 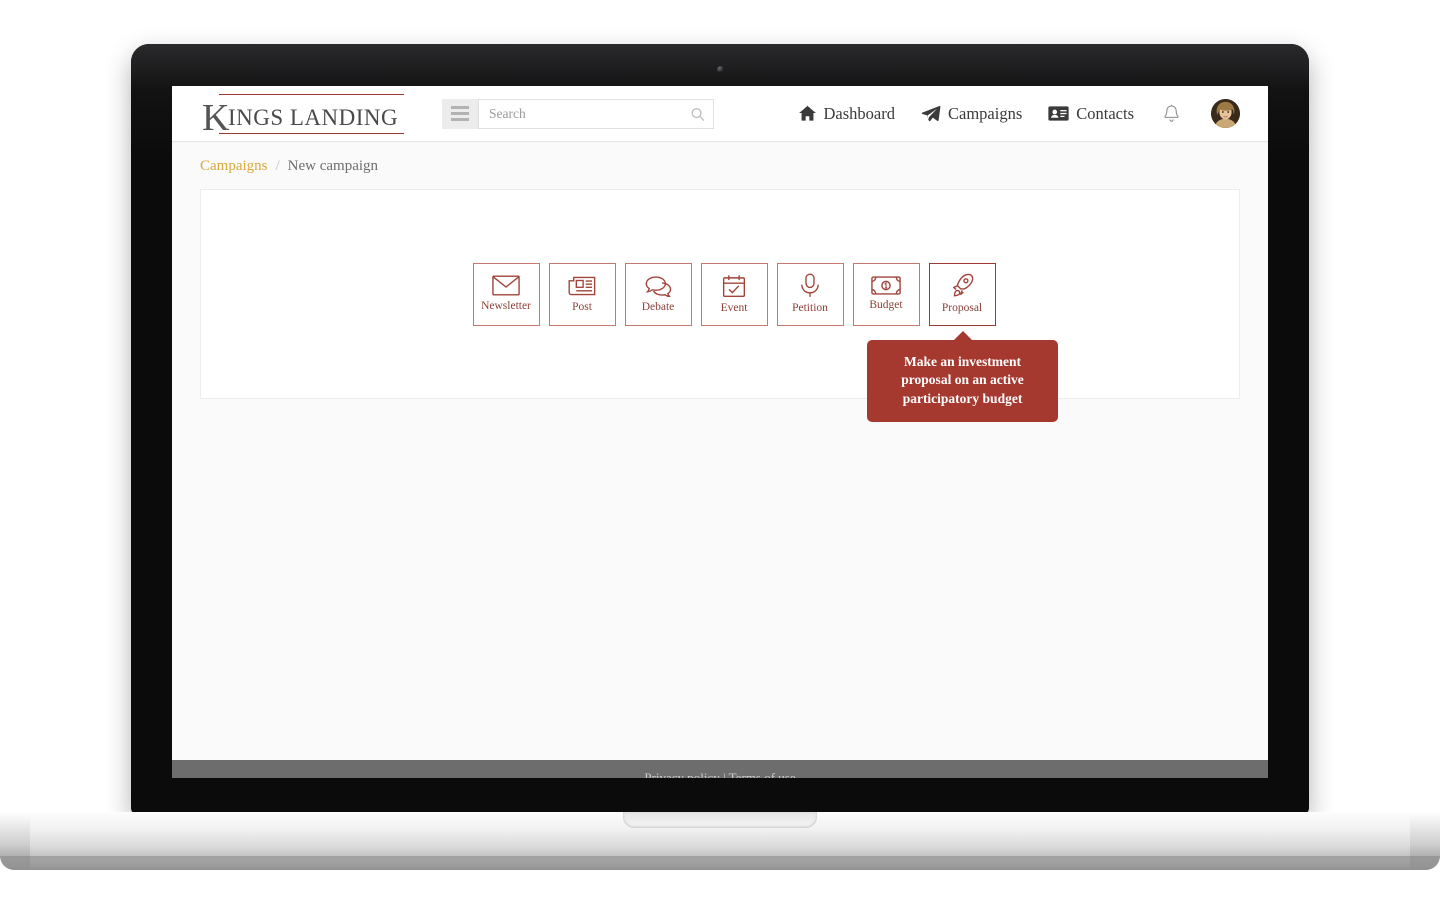 I want to click on logo-initial: K, so click(x=216, y=117).